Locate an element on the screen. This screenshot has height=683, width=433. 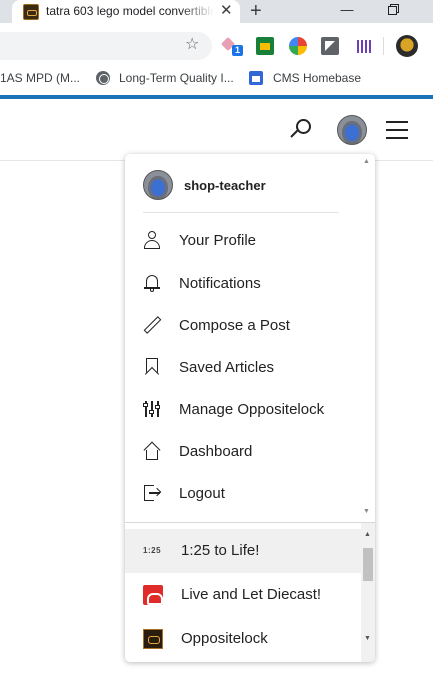
site-item-live-and-let-diecast: Live and Let Diecast! is located at coordinates (243, 595).